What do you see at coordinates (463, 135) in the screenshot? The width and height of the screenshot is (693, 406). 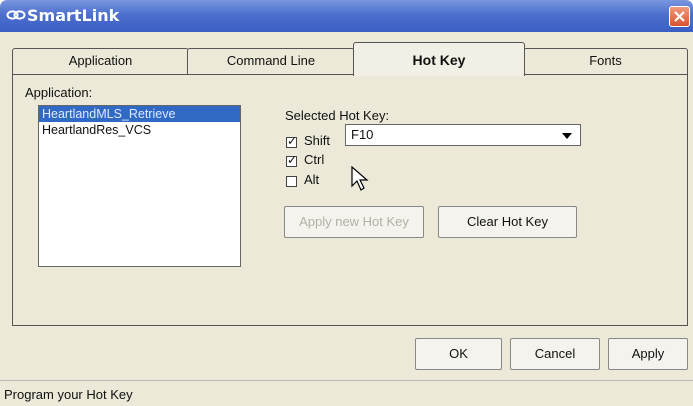 I see `hotkey-select: F10` at bounding box center [463, 135].